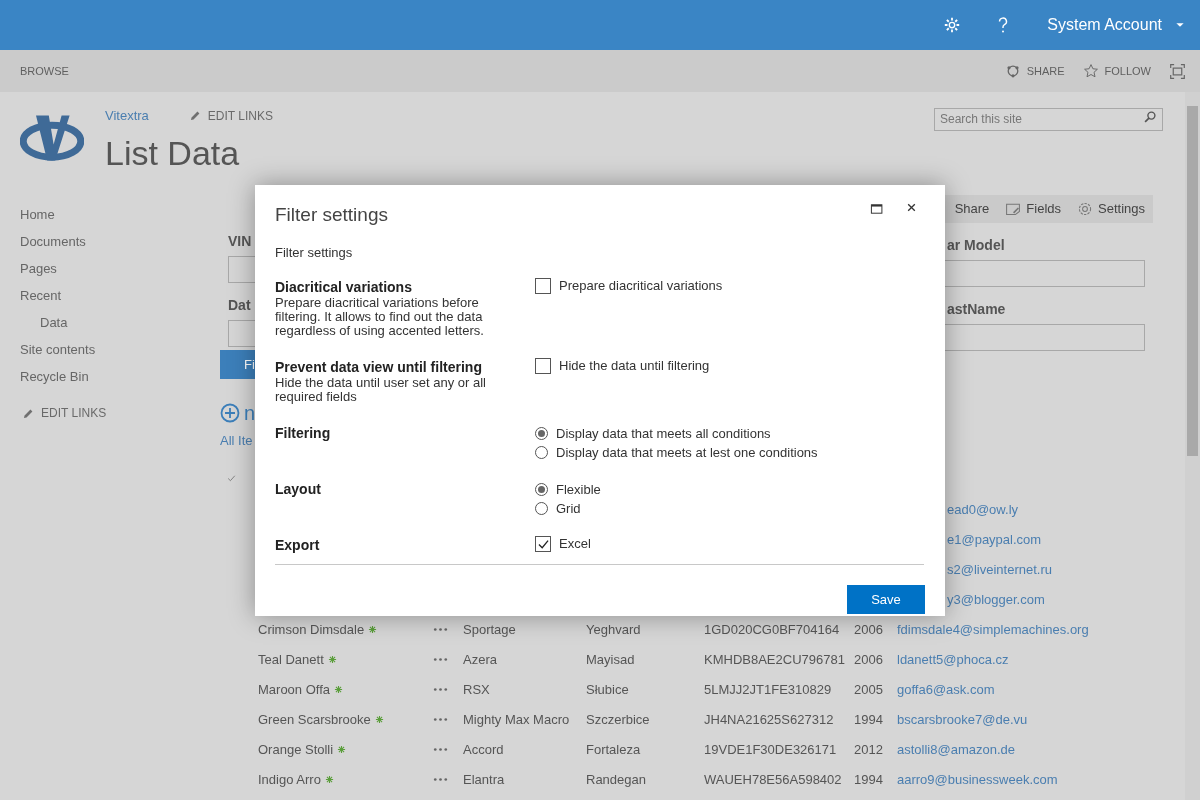  I want to click on scrollbar-thumb, so click(1192, 281).